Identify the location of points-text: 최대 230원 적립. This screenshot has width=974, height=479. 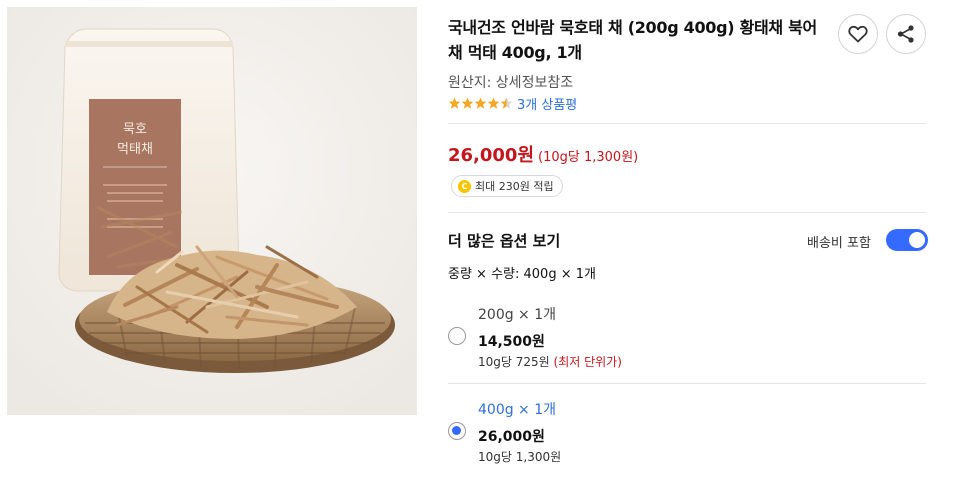
(514, 186).